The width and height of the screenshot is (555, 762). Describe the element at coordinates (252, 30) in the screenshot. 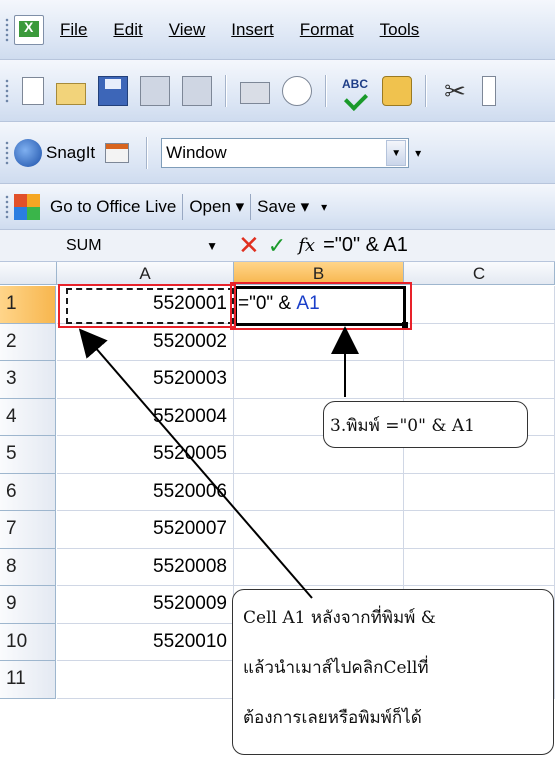

I see `menu-insert: Insert` at that location.